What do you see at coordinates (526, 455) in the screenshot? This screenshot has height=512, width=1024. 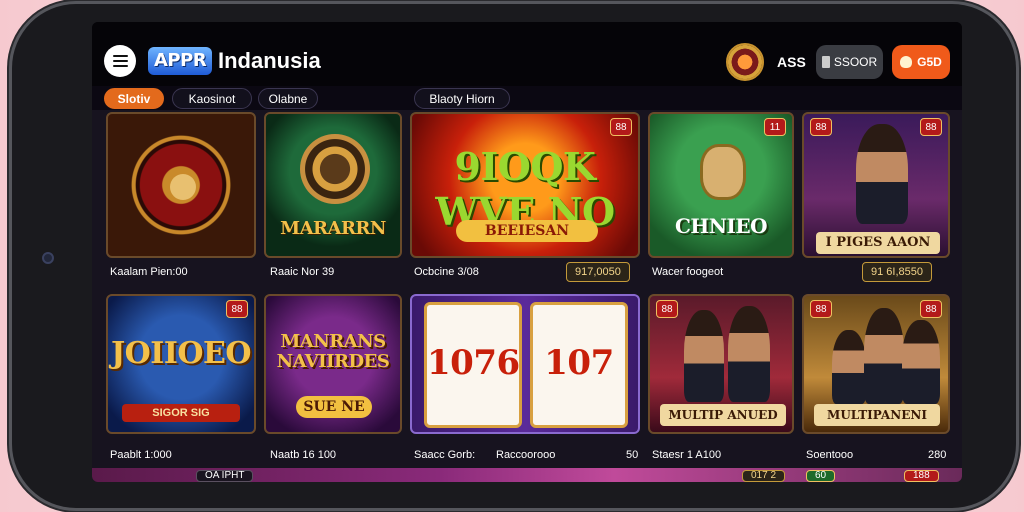 I see `game-caption-secondary: Raccoorooo` at bounding box center [526, 455].